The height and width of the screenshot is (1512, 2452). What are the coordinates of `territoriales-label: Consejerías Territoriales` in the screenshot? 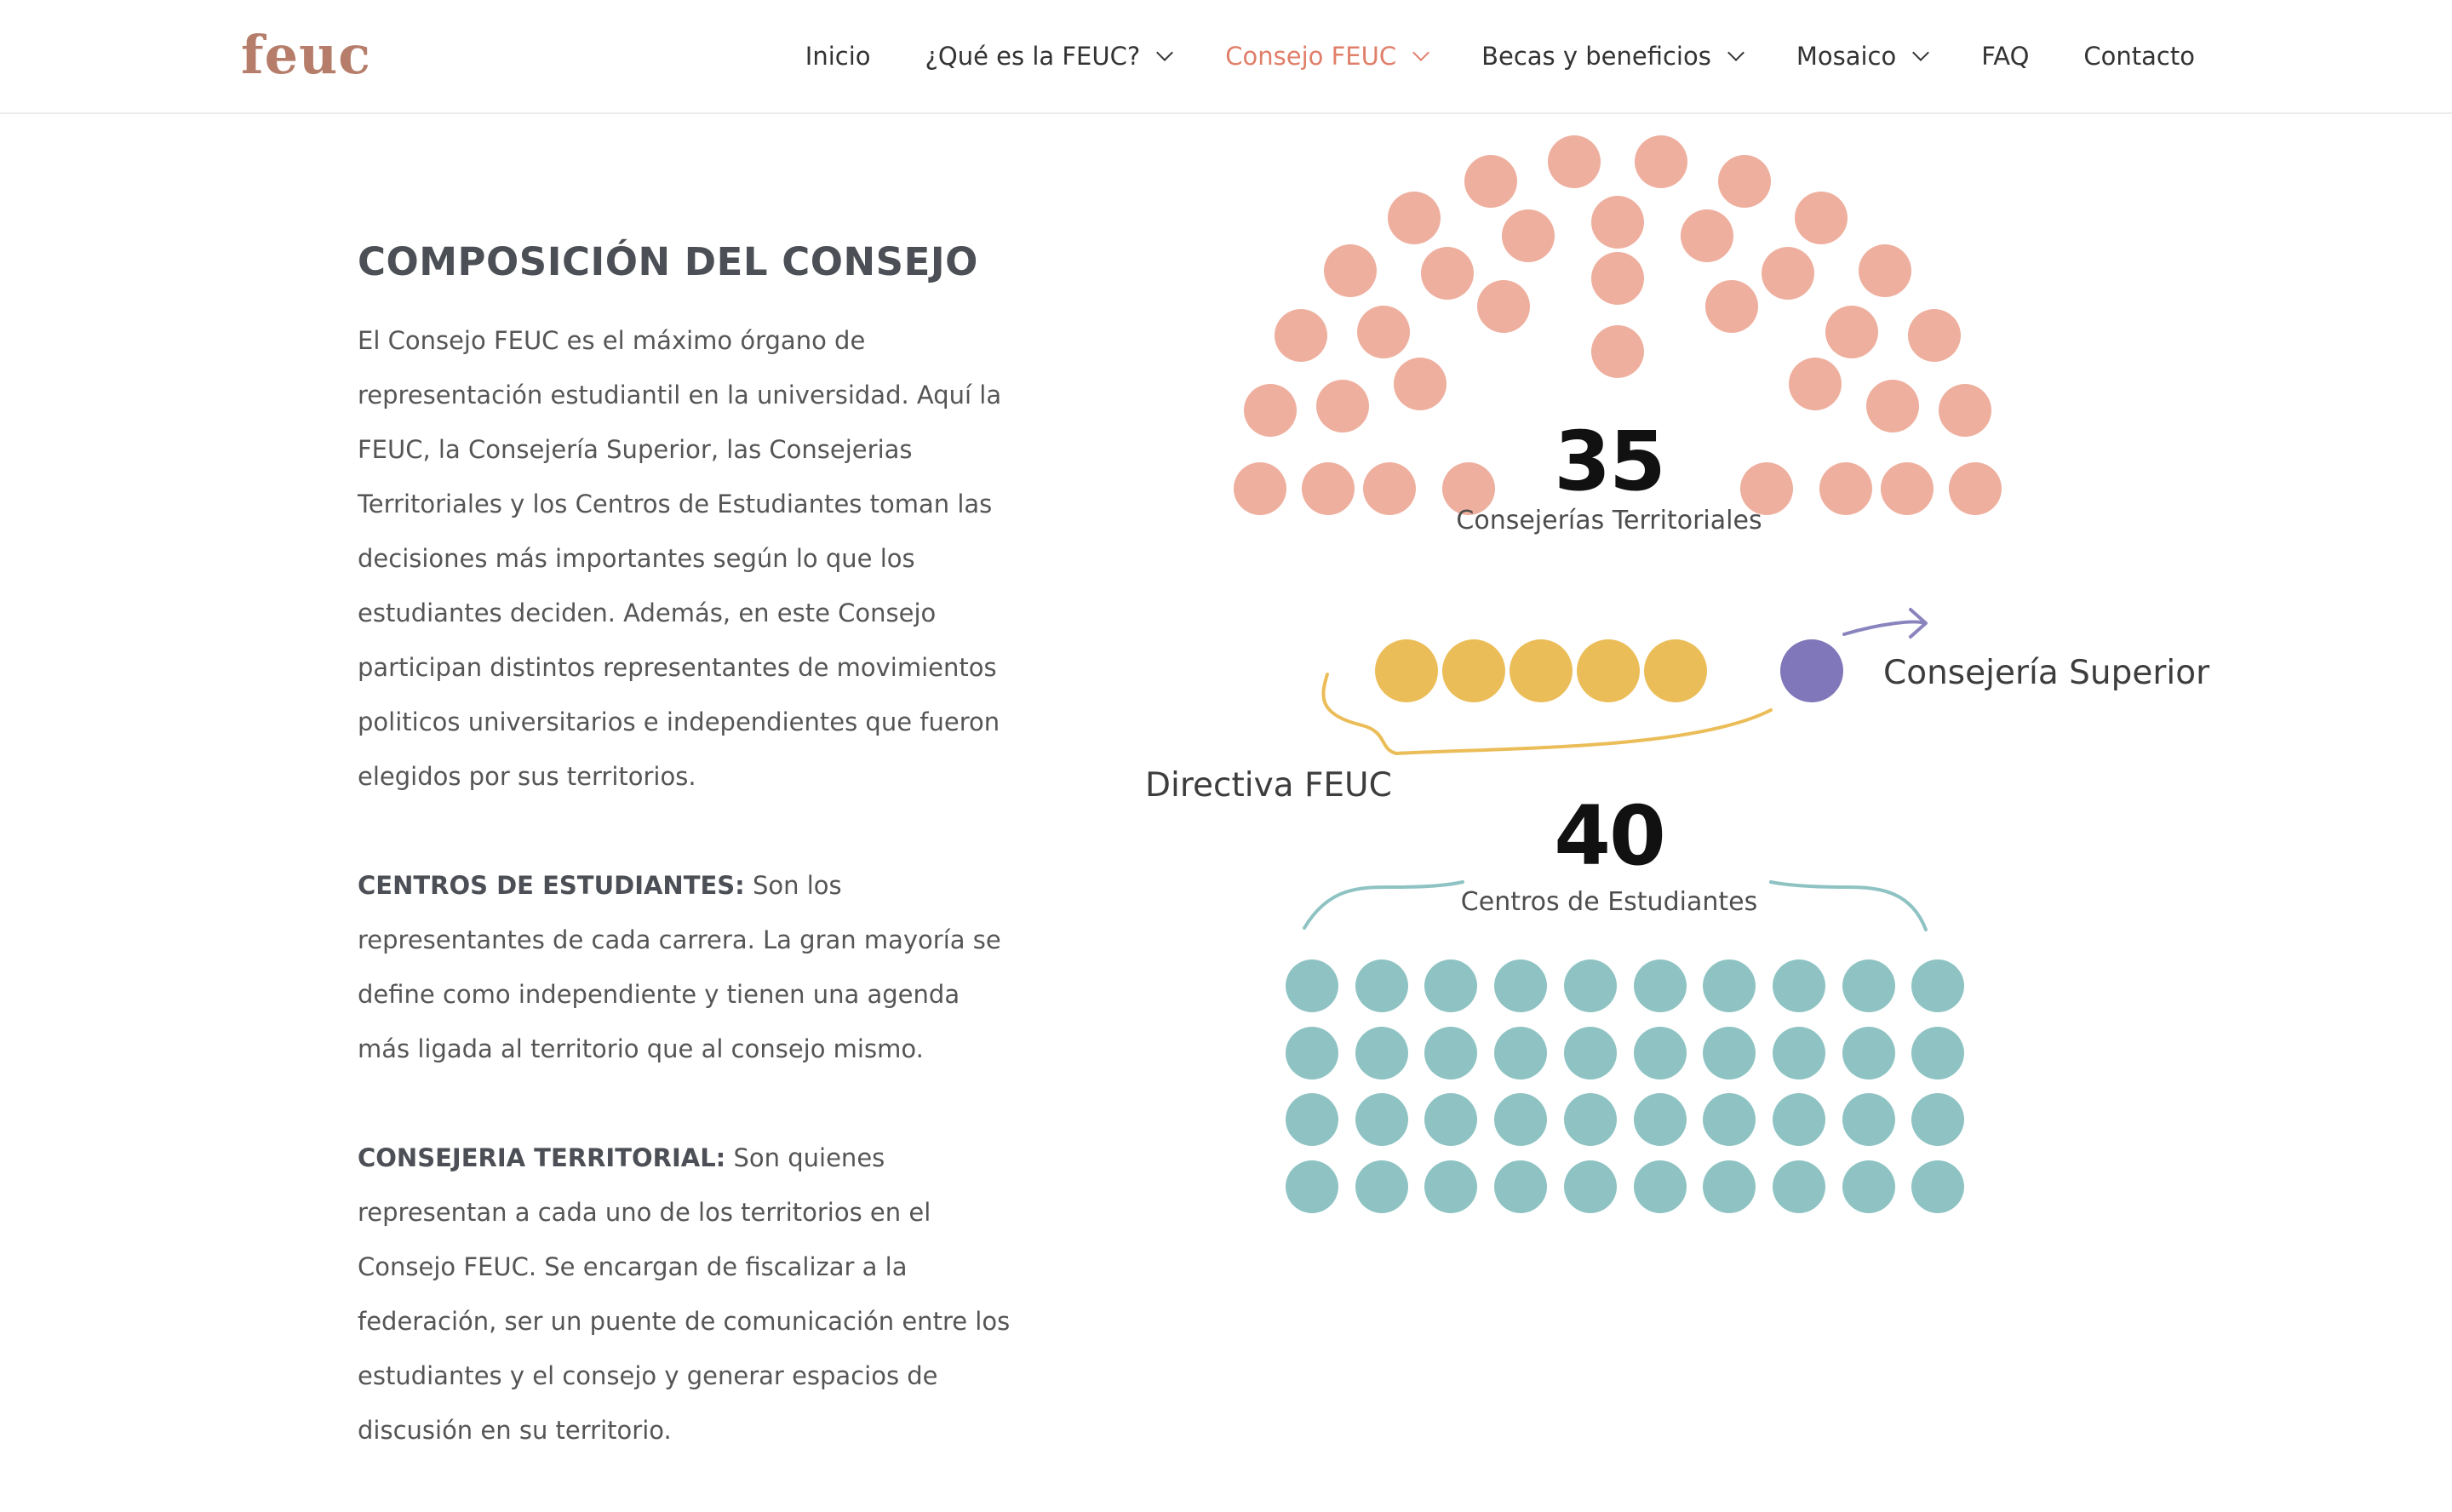 It's located at (1609, 521).